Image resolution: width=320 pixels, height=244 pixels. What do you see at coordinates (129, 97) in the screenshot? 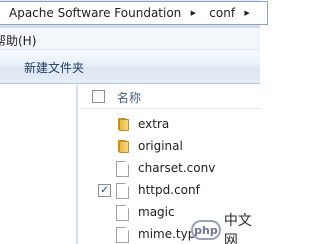
I see `column-header-name: 名称` at bounding box center [129, 97].